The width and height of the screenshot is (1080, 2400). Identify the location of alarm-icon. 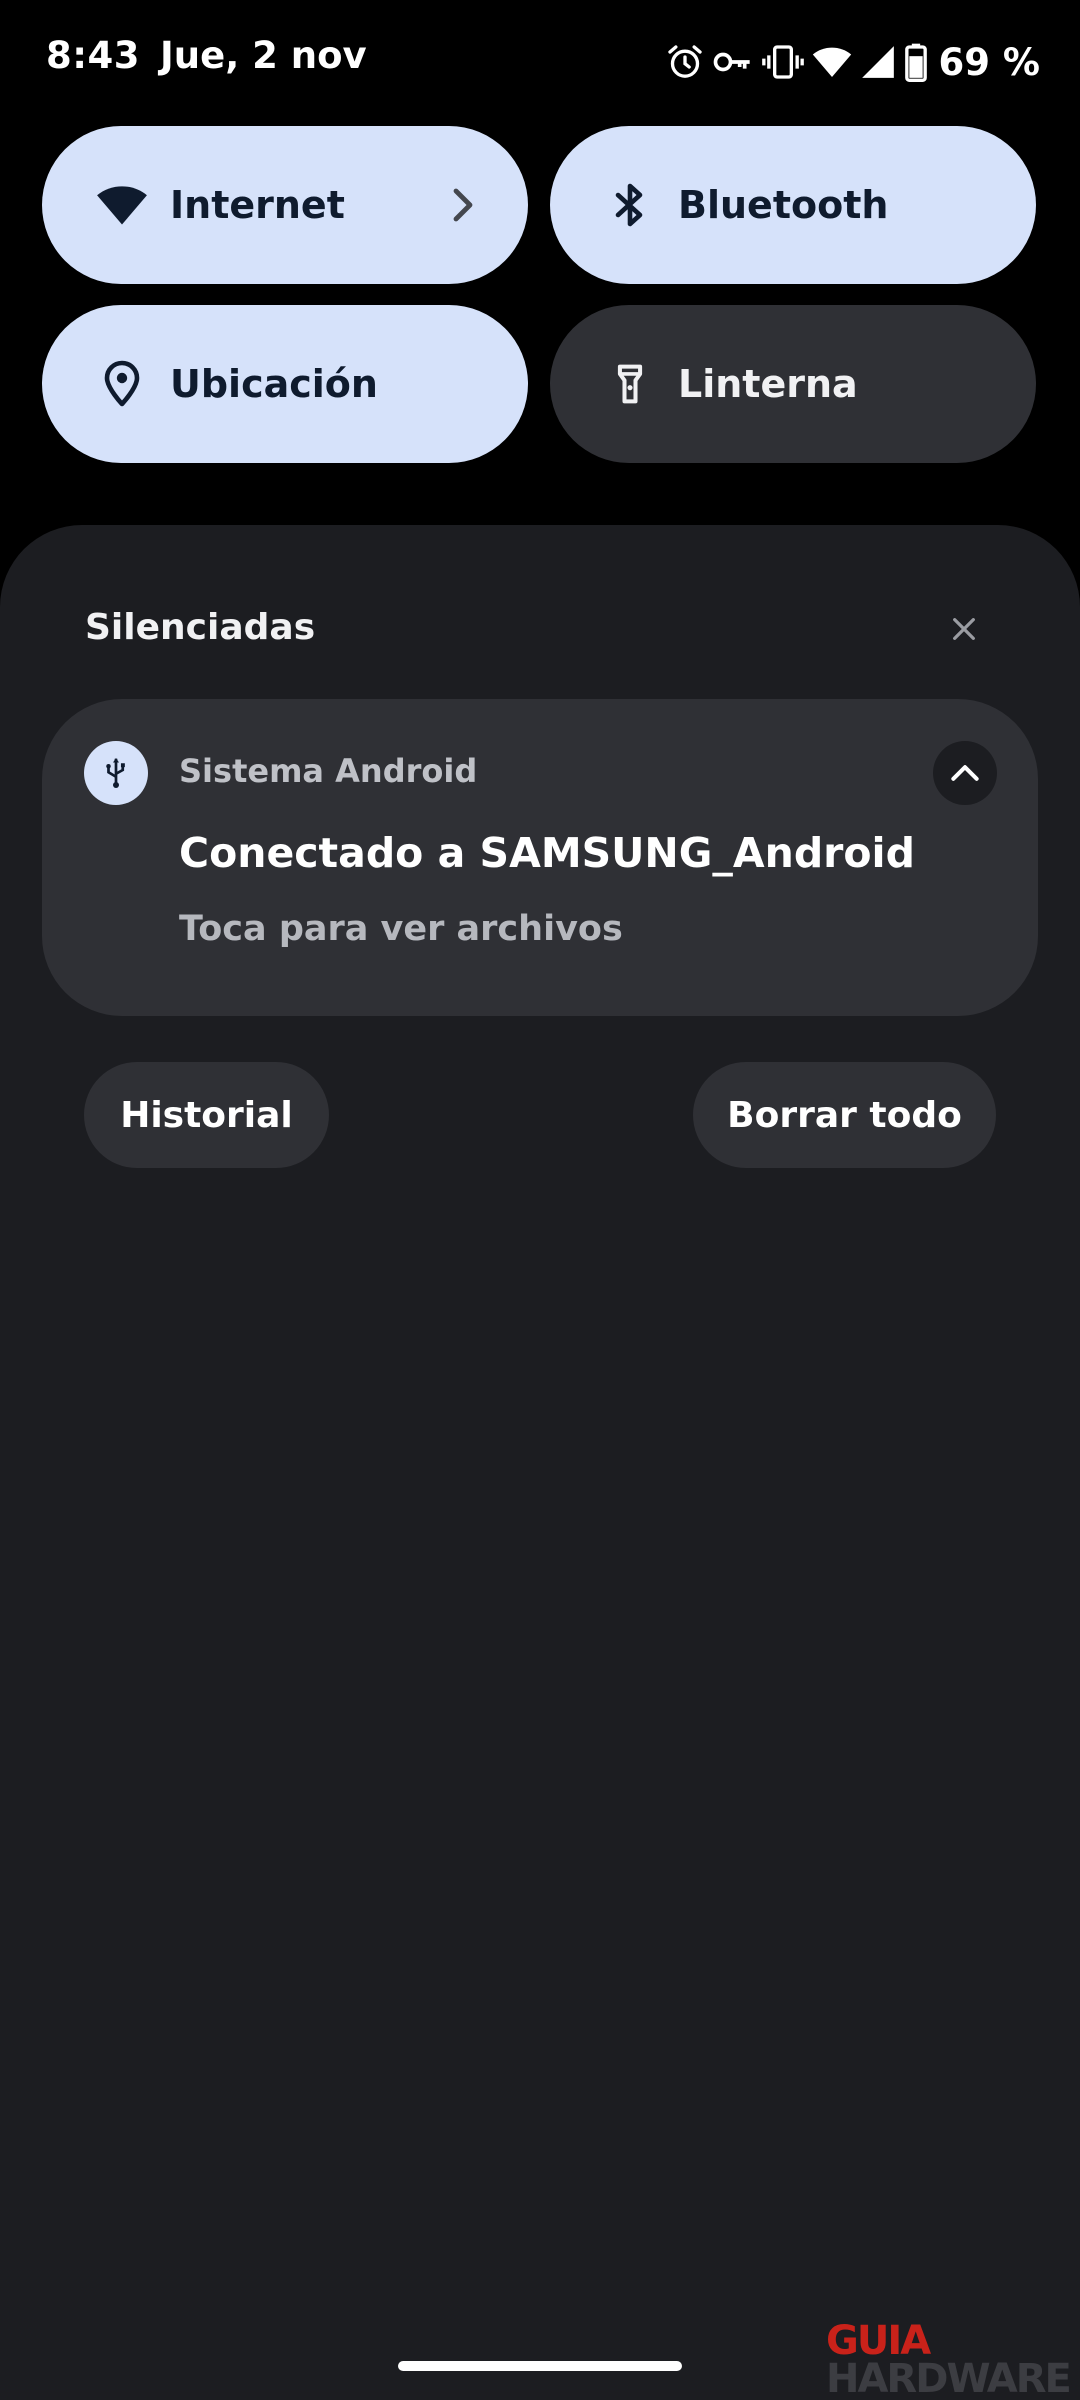
(685, 62).